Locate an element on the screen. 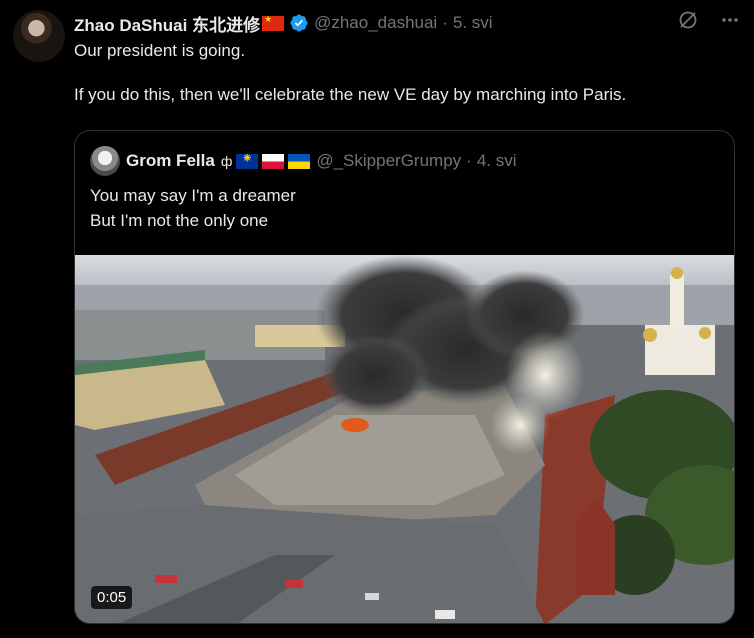  quoted-author-avatar is located at coordinates (105, 161).